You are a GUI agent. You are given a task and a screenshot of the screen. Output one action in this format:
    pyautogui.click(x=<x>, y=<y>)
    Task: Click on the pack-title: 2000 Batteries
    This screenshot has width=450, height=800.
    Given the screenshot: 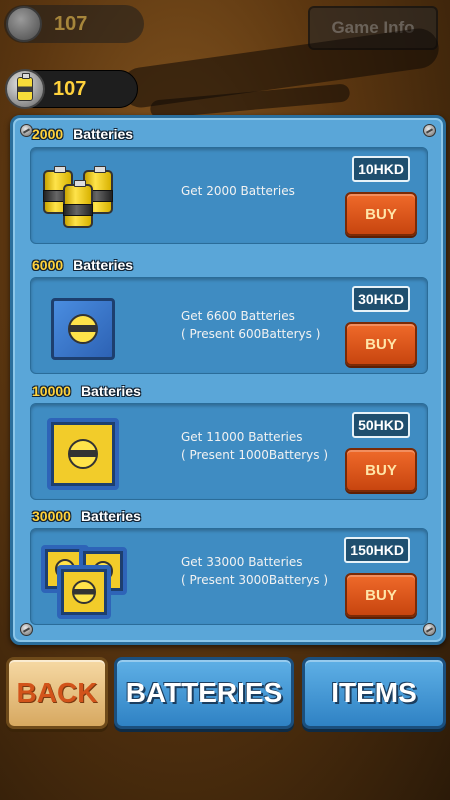 What is the action you would take?
    pyautogui.click(x=82, y=134)
    